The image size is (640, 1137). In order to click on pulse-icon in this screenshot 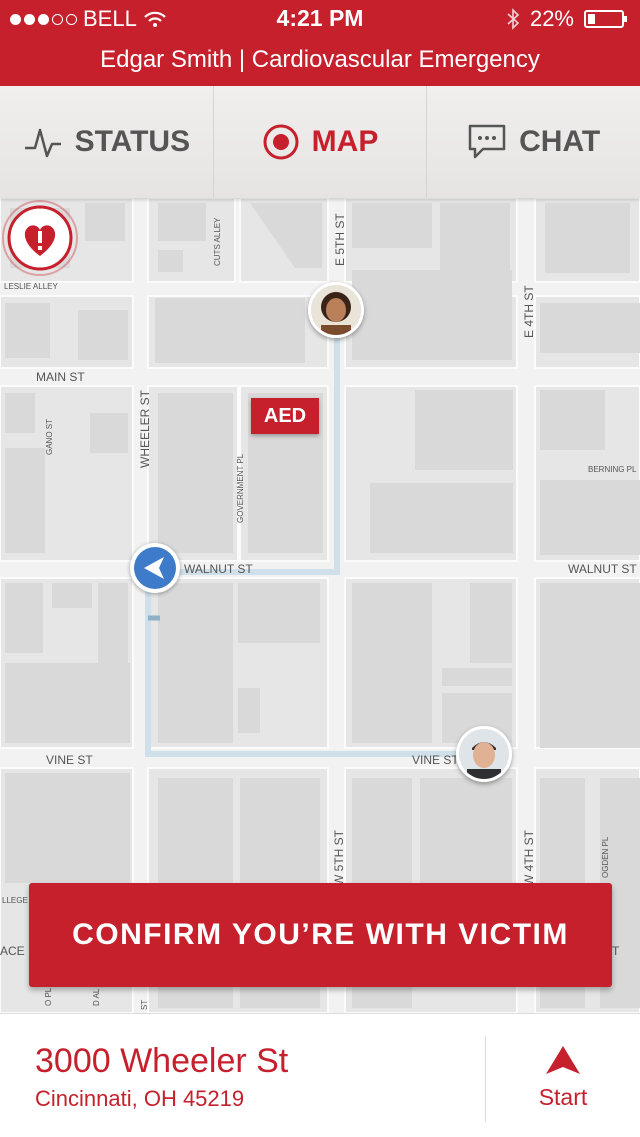, I will do `click(42, 143)`.